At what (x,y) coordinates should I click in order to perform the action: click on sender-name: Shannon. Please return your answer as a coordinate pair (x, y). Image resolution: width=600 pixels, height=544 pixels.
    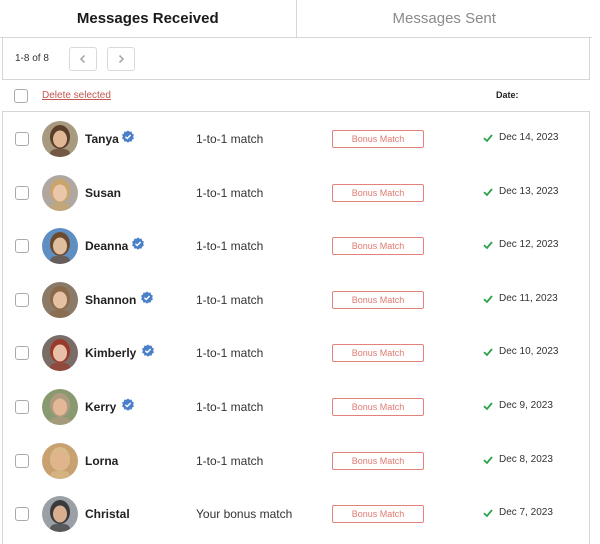
    Looking at the image, I should click on (110, 300).